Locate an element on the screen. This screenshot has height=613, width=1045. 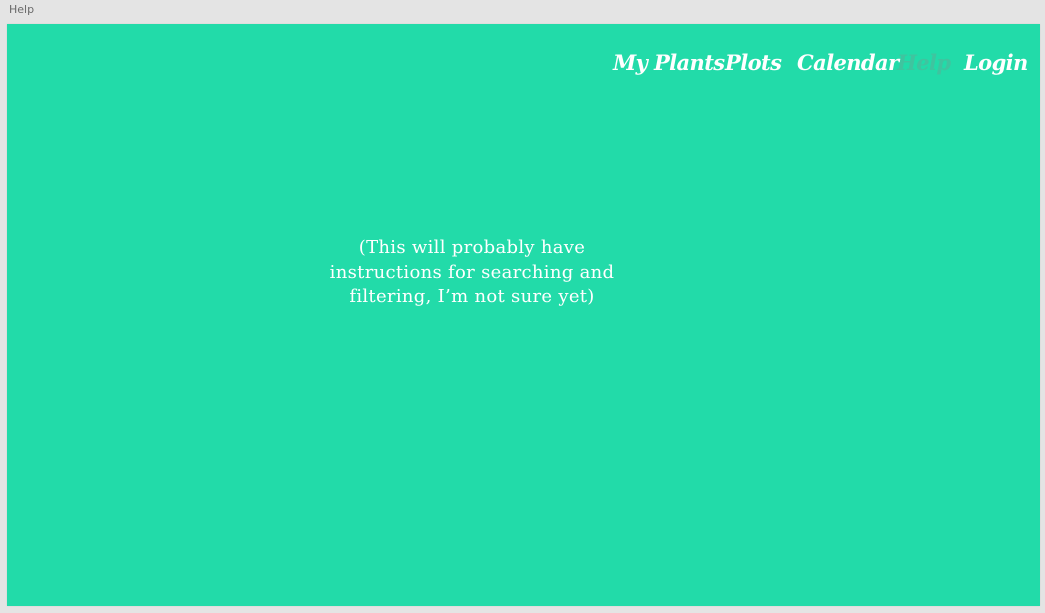
instructions-line: instructions for searching and is located at coordinates (472, 272).